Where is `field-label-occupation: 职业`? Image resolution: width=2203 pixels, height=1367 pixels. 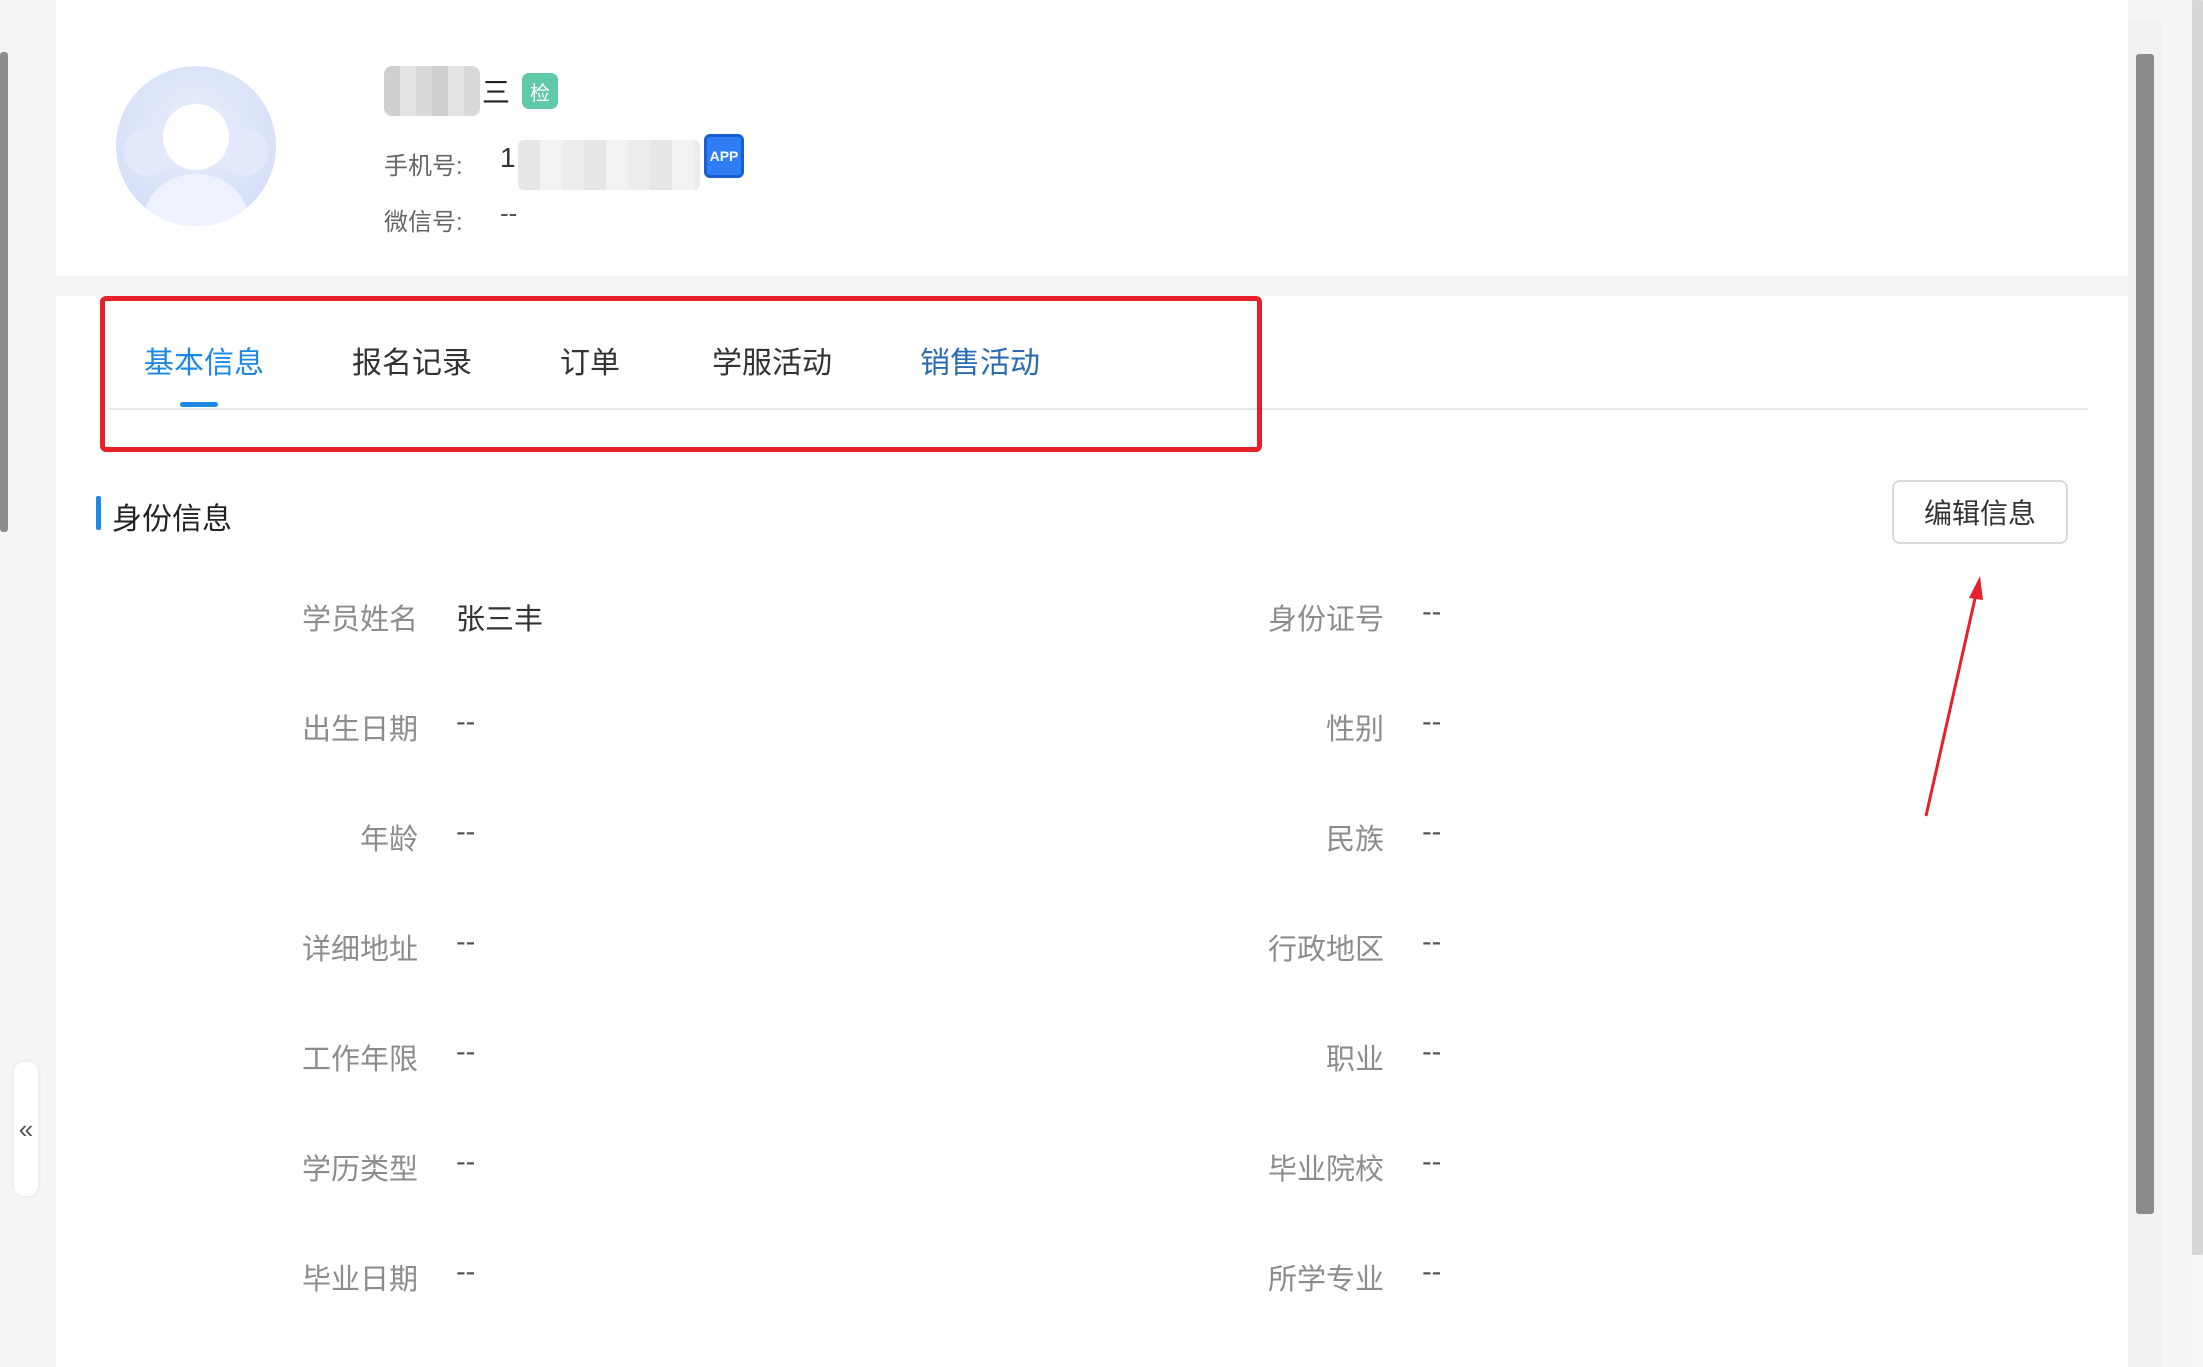 field-label-occupation: 职业 is located at coordinates (1354, 1060).